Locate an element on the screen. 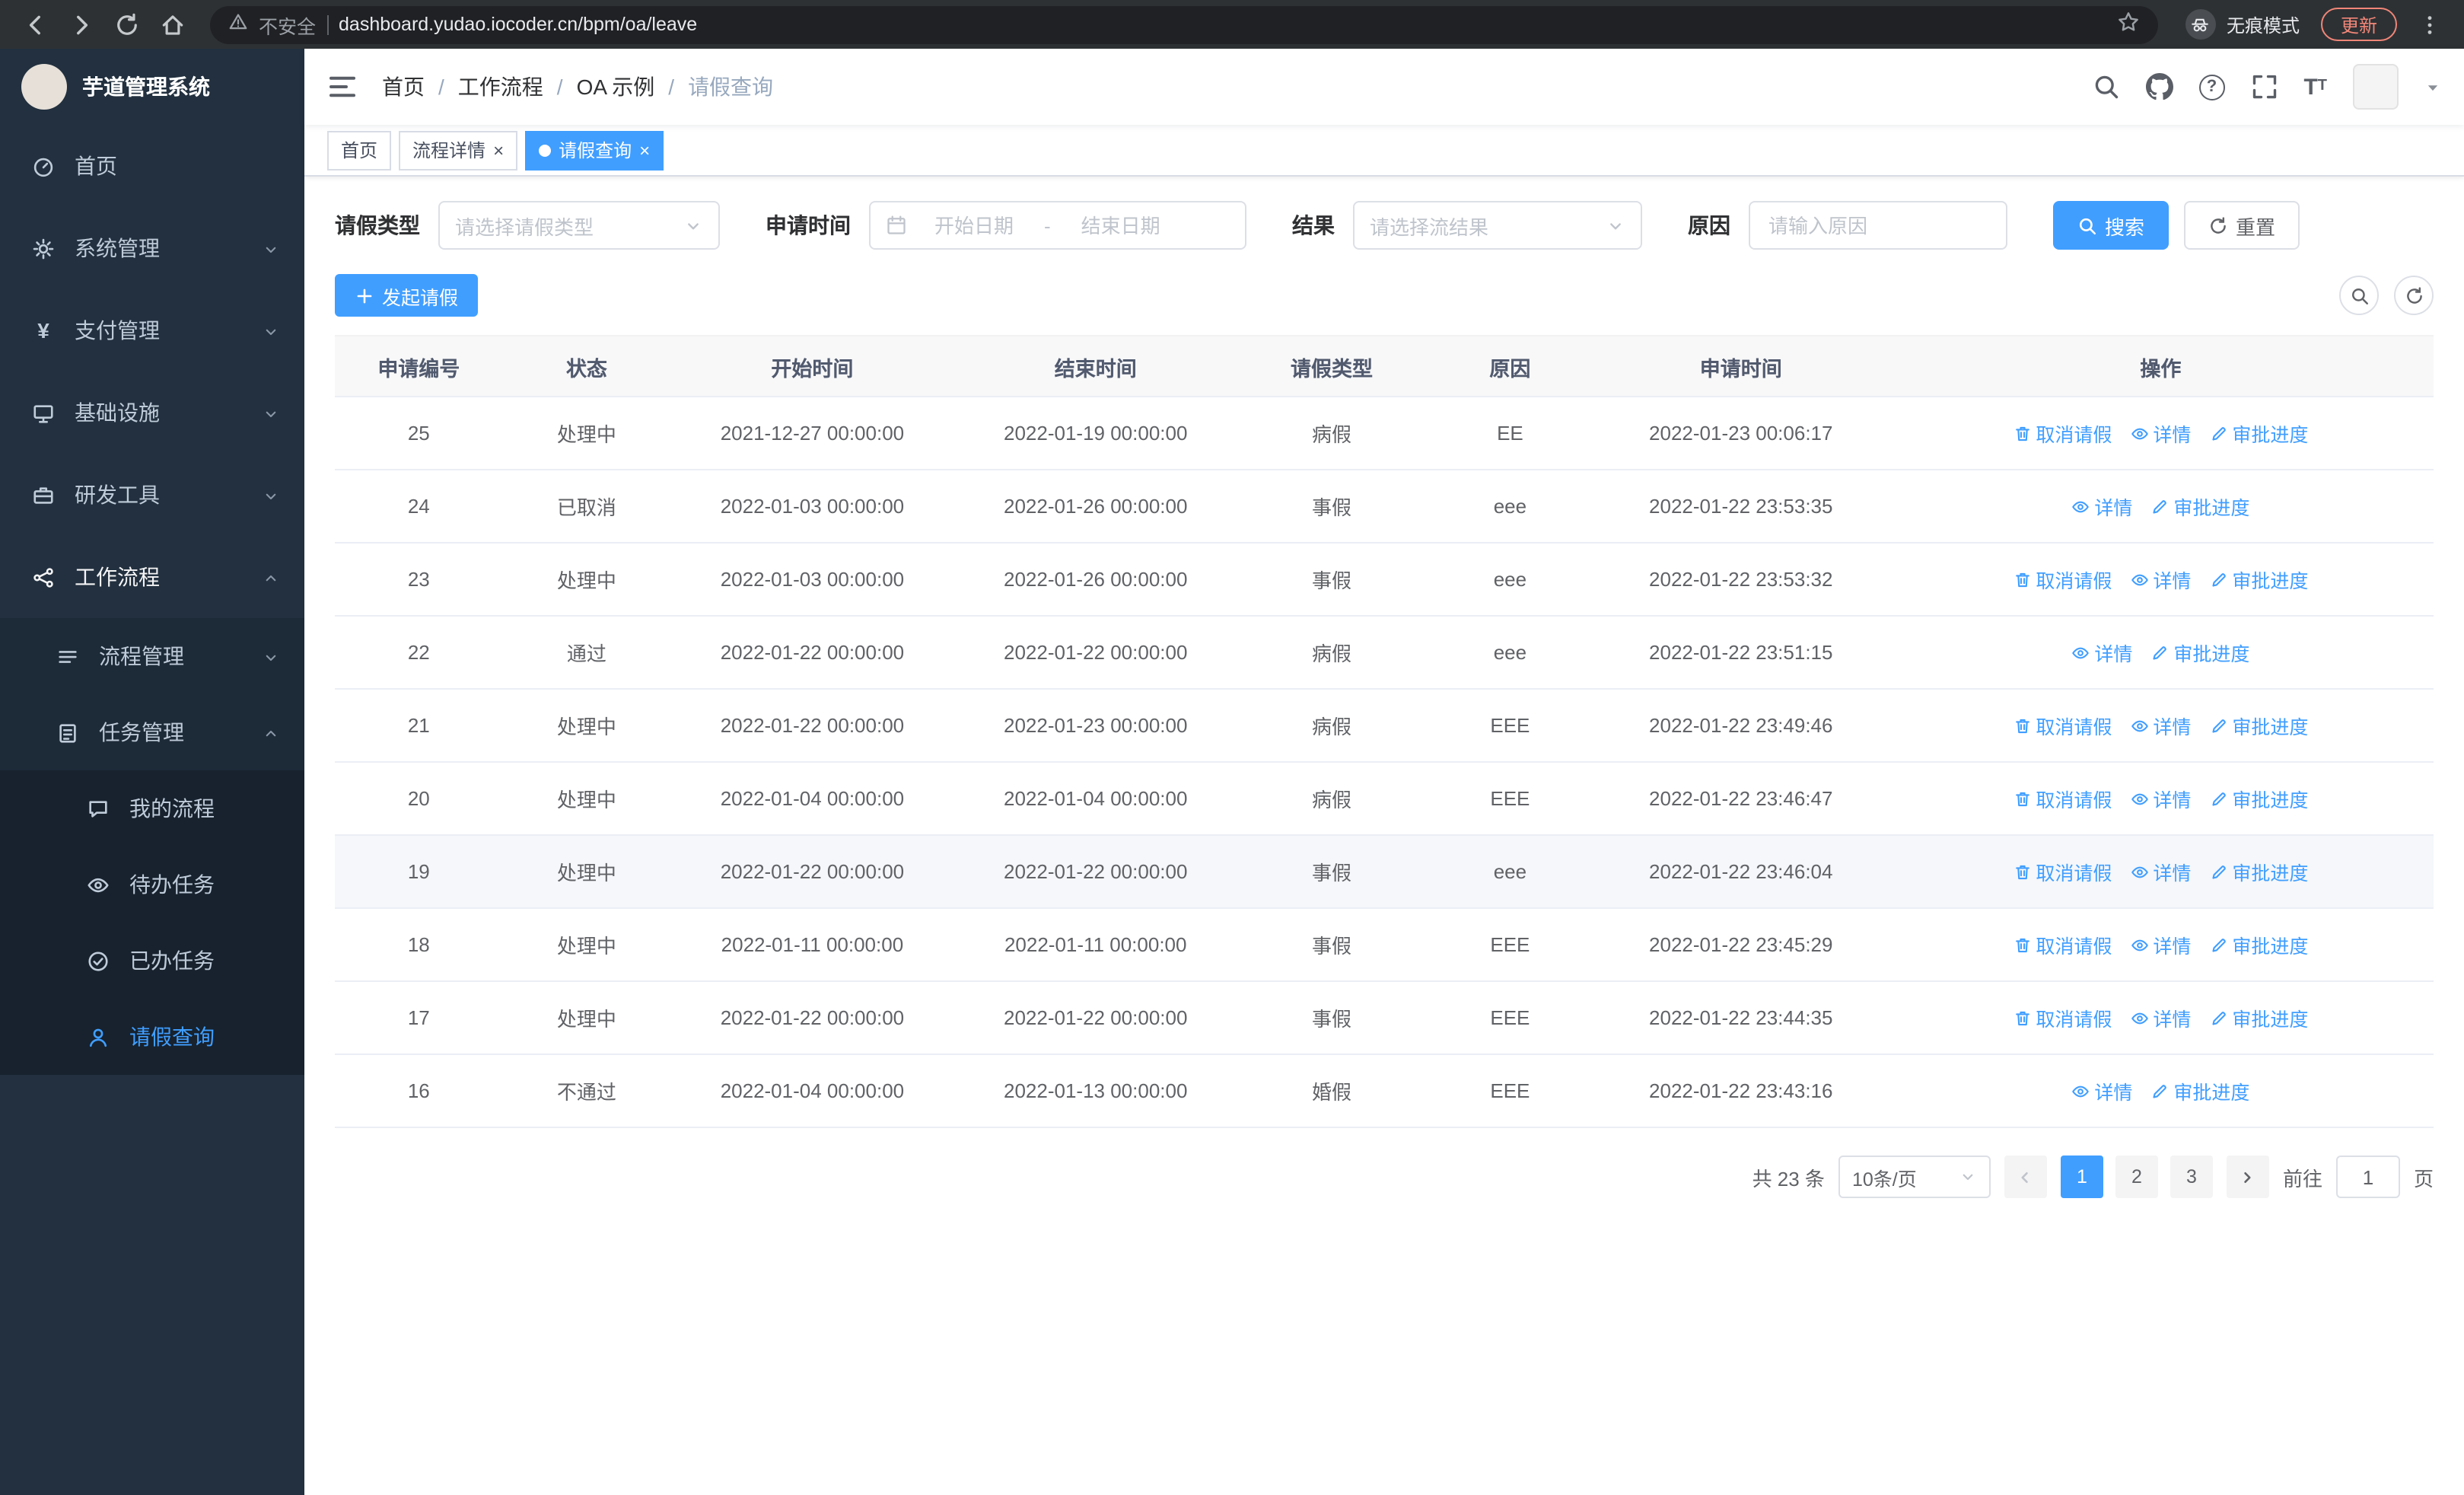  sidebar-item-process-mgmt: 流程管理 is located at coordinates (152, 656).